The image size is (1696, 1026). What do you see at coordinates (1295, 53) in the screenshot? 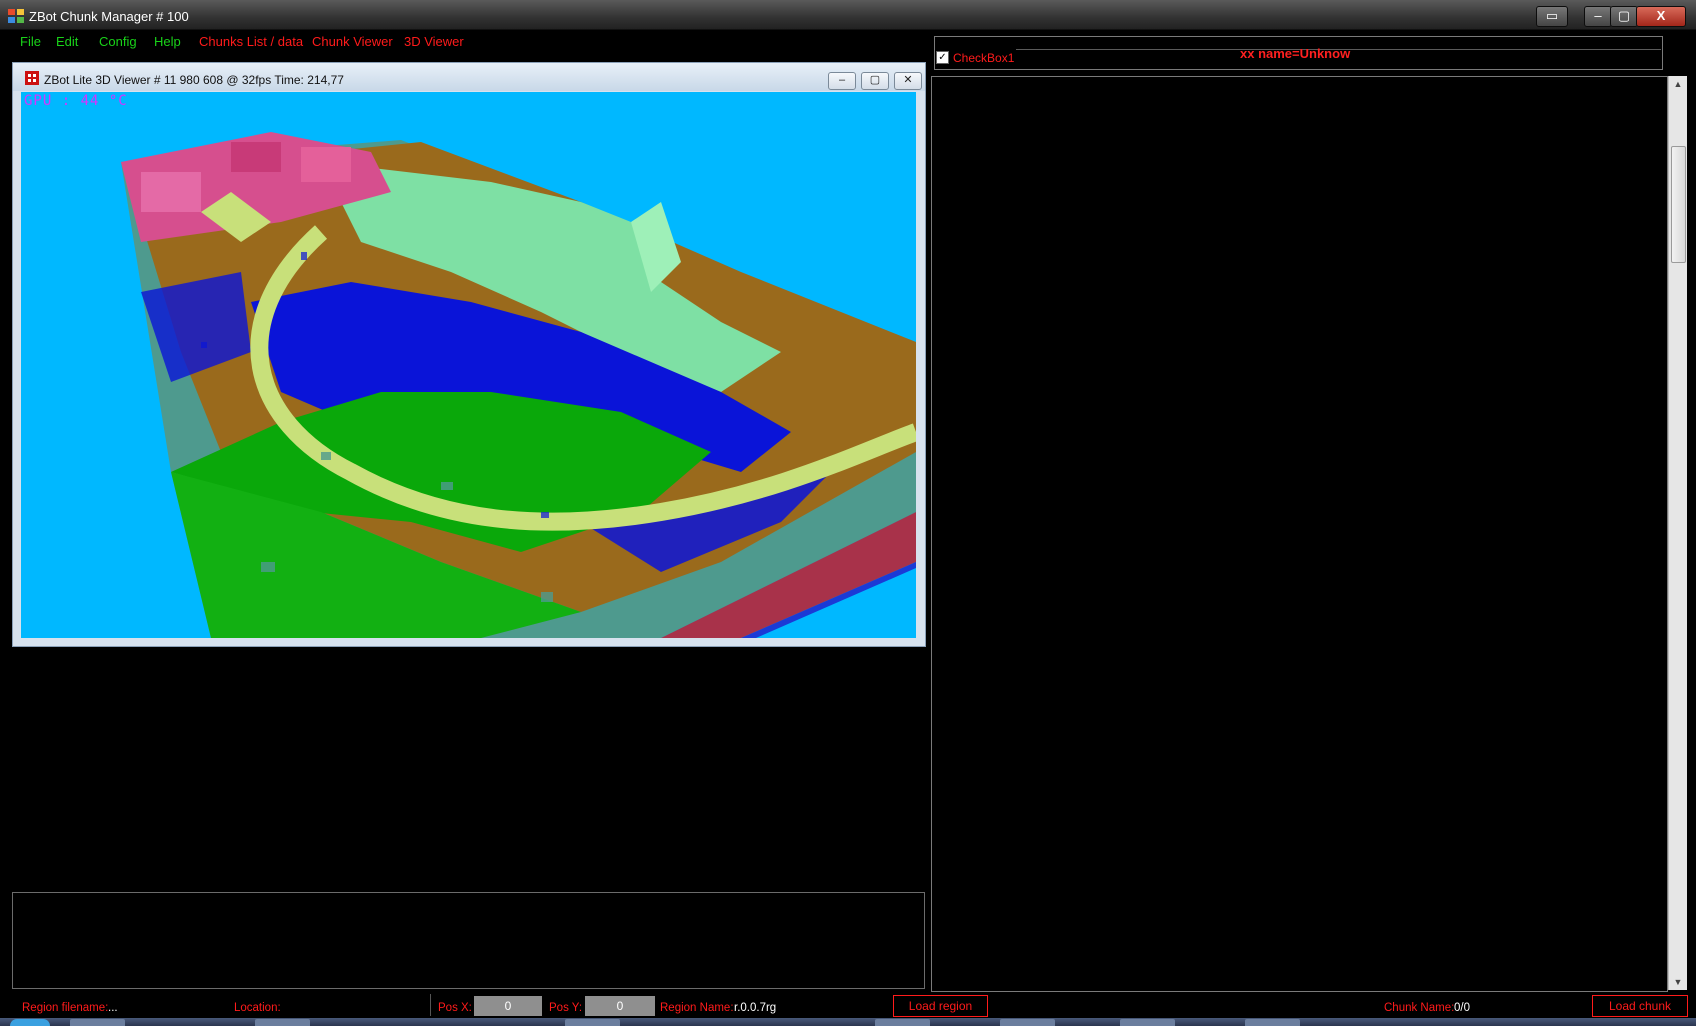
I see `chunk-name-display: xx name=Unknow` at bounding box center [1295, 53].